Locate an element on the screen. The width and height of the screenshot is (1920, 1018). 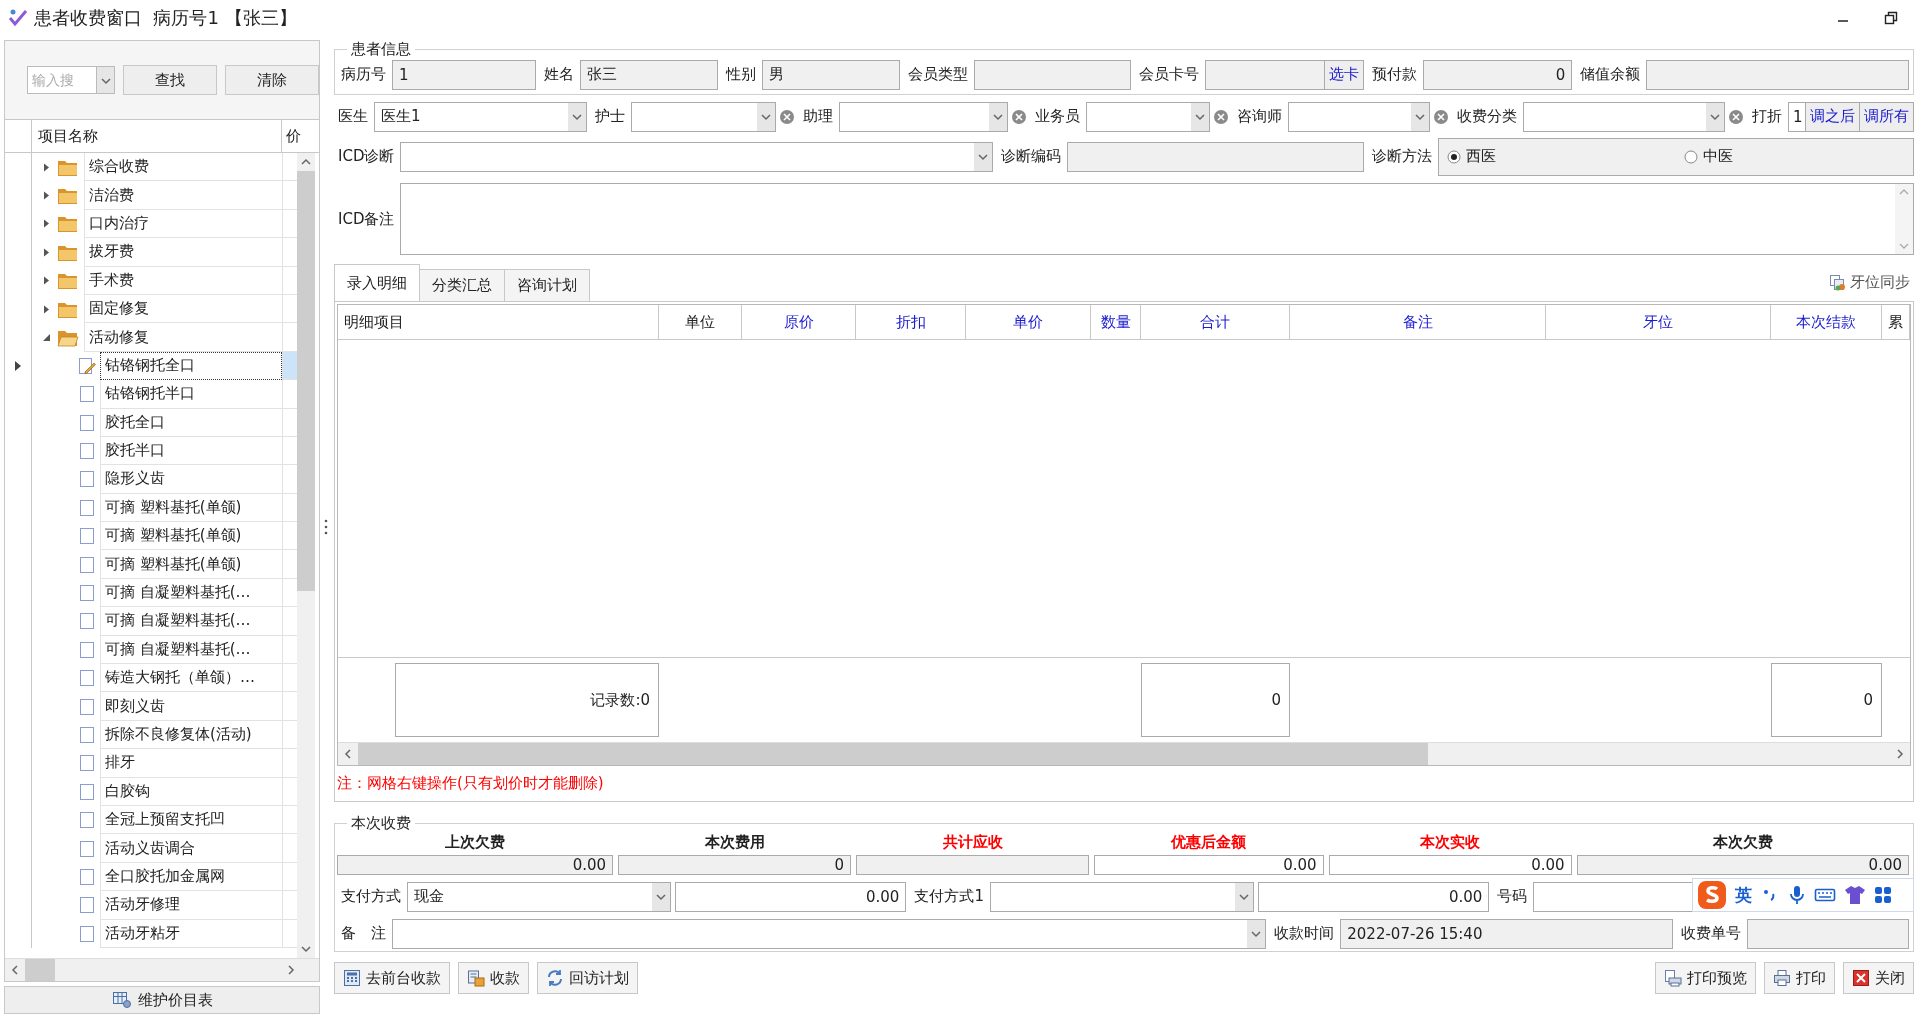
toolbar-button: 去前台收款 is located at coordinates (392, 978).